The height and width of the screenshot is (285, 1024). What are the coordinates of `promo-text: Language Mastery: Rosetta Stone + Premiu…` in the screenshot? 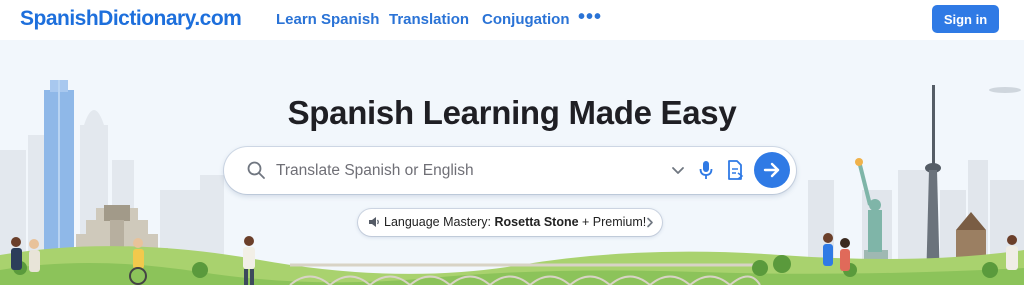 It's located at (515, 222).